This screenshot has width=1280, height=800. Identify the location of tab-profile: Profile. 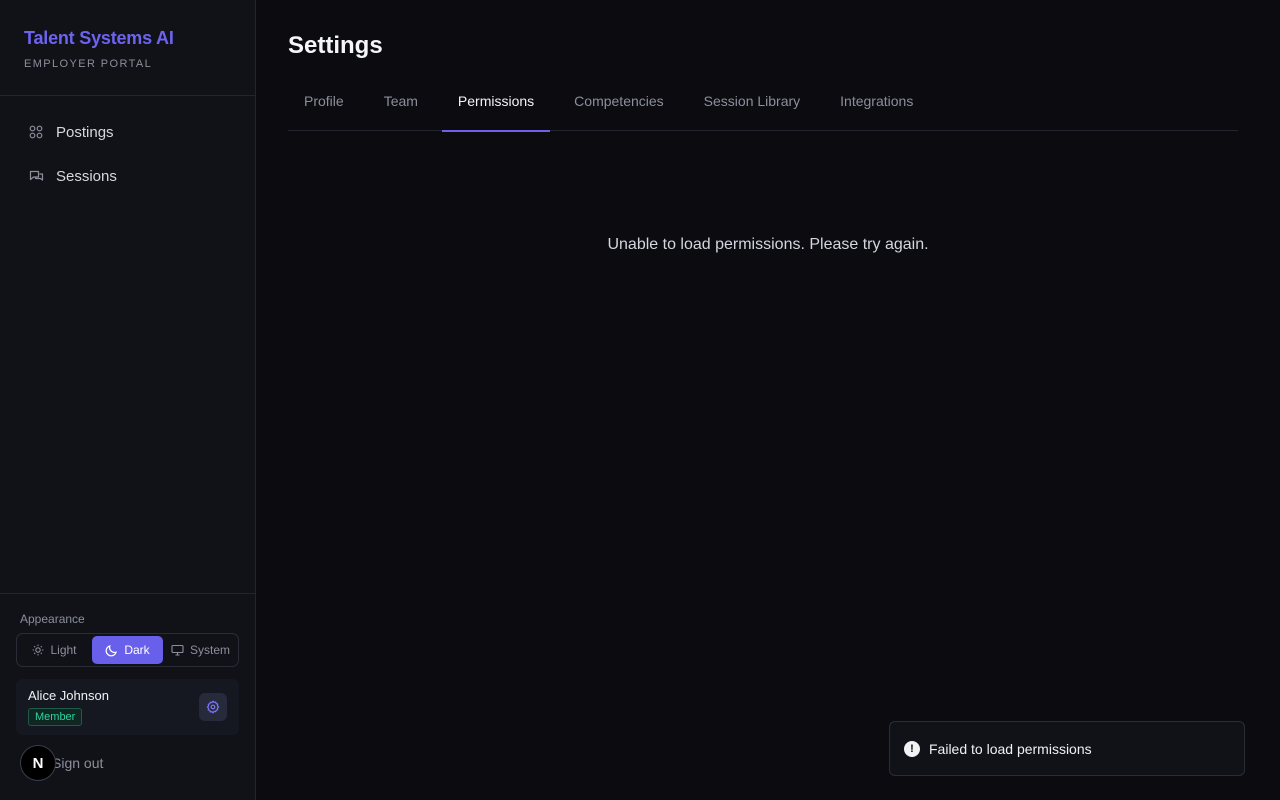
(324, 111).